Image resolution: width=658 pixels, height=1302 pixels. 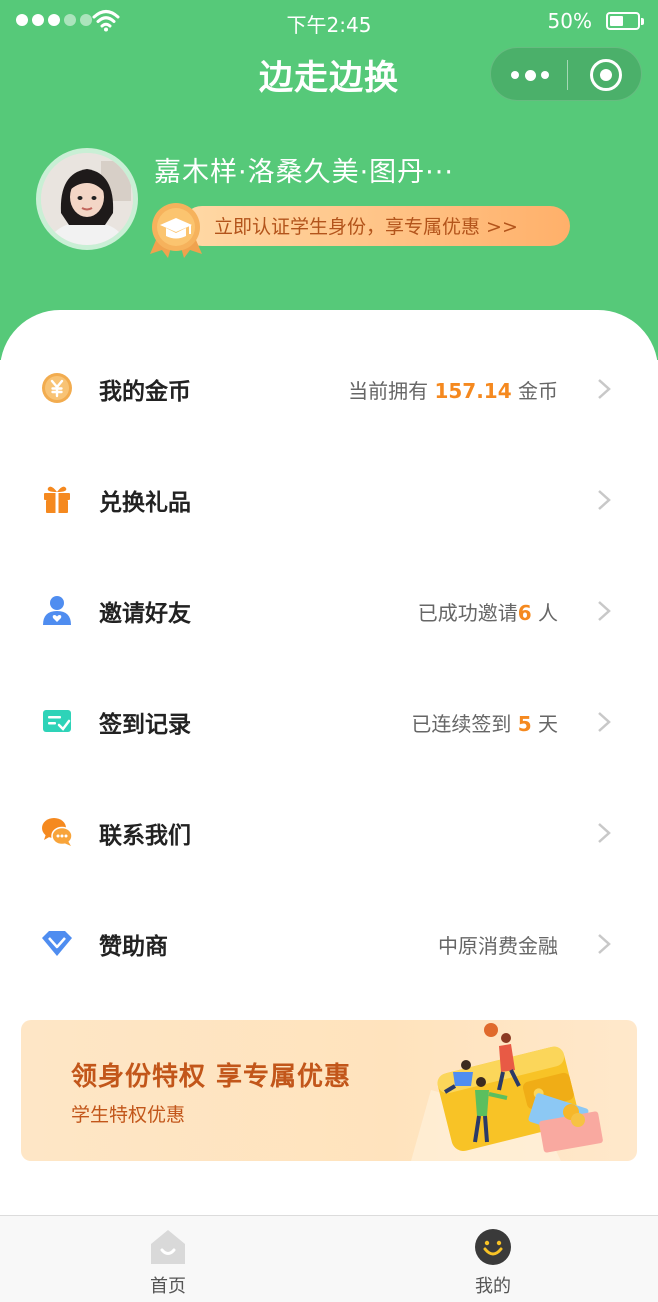 What do you see at coordinates (128, 1115) in the screenshot?
I see `banner-subtitle: 学生特权优惠` at bounding box center [128, 1115].